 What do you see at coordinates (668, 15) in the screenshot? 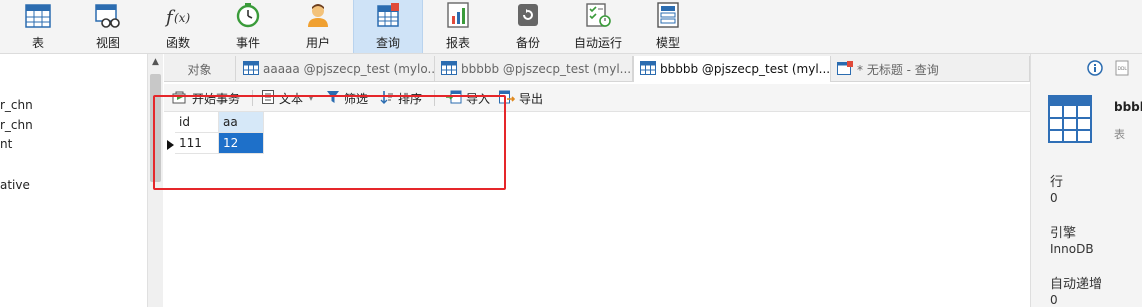
I see `model-icon` at bounding box center [668, 15].